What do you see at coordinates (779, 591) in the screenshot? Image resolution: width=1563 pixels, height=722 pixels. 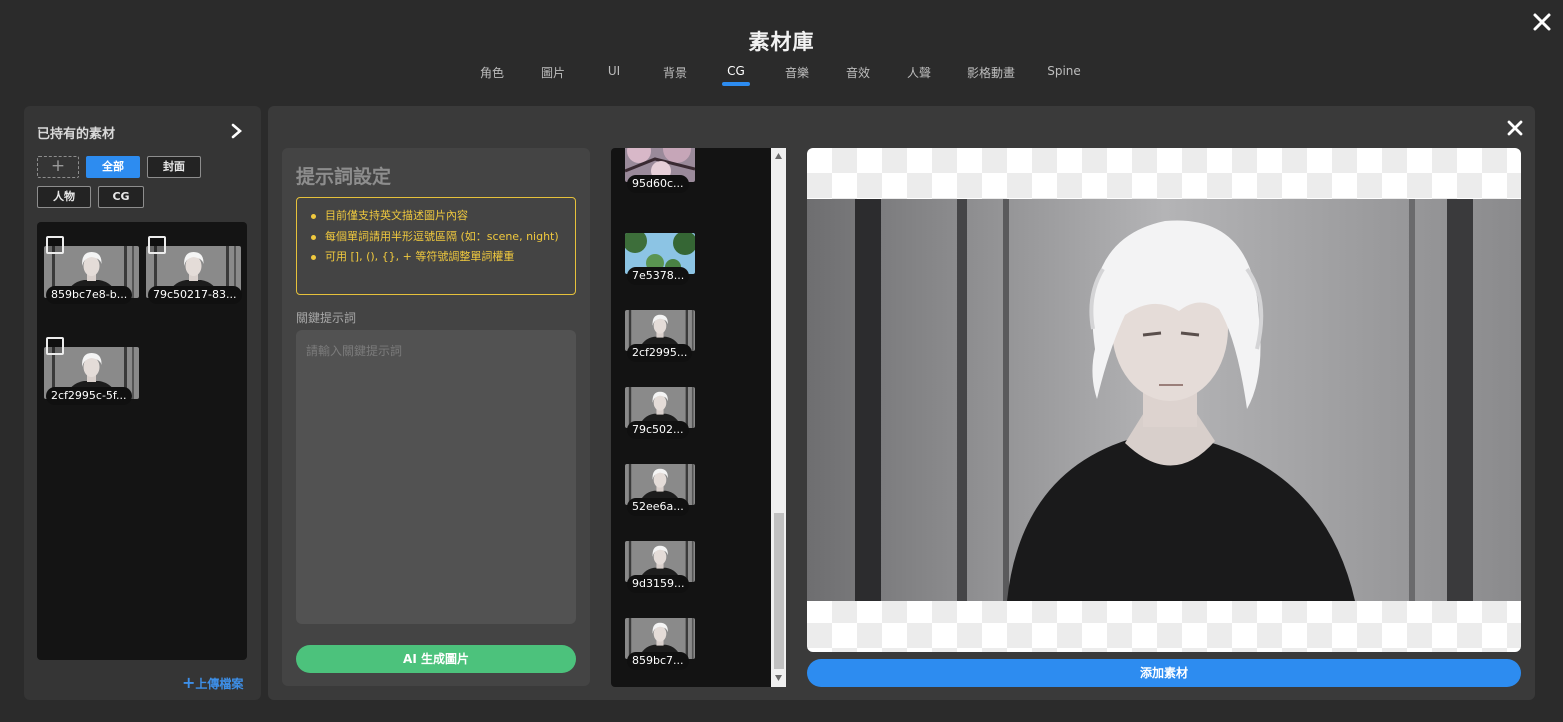 I see `scrollbar-thumb` at bounding box center [779, 591].